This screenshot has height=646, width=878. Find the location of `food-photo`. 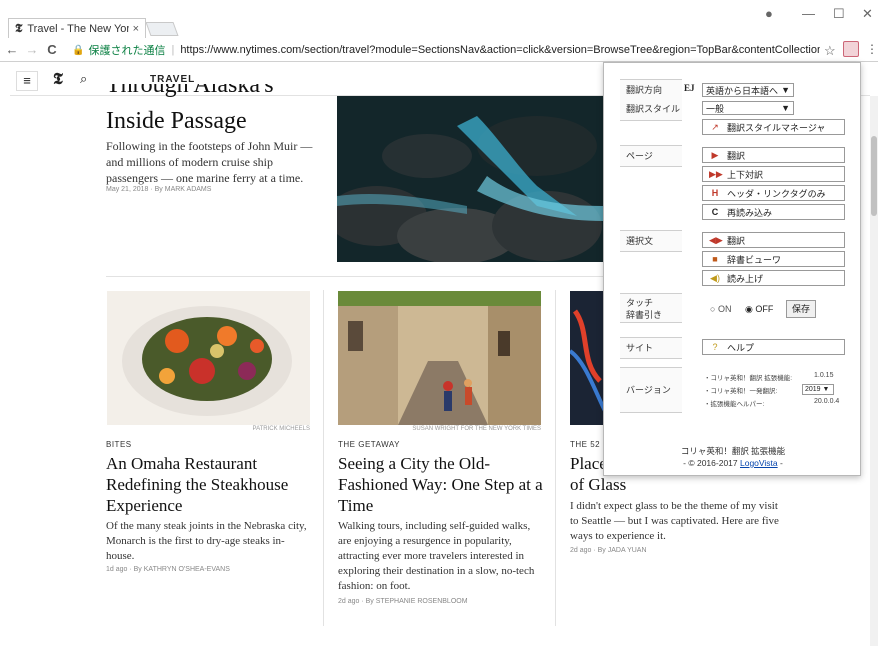

food-photo is located at coordinates (208, 358).